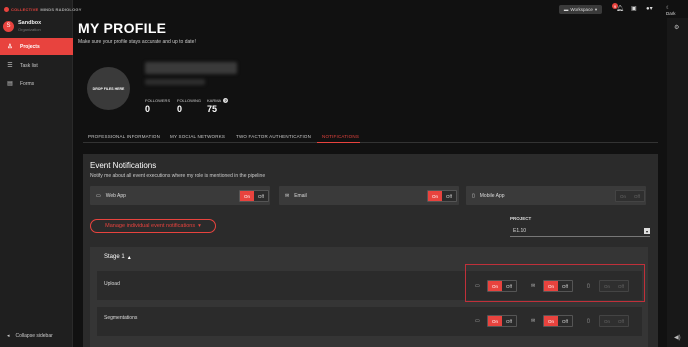  Describe the element at coordinates (30, 23) in the screenshot. I see `org-name: Sandbox` at that location.